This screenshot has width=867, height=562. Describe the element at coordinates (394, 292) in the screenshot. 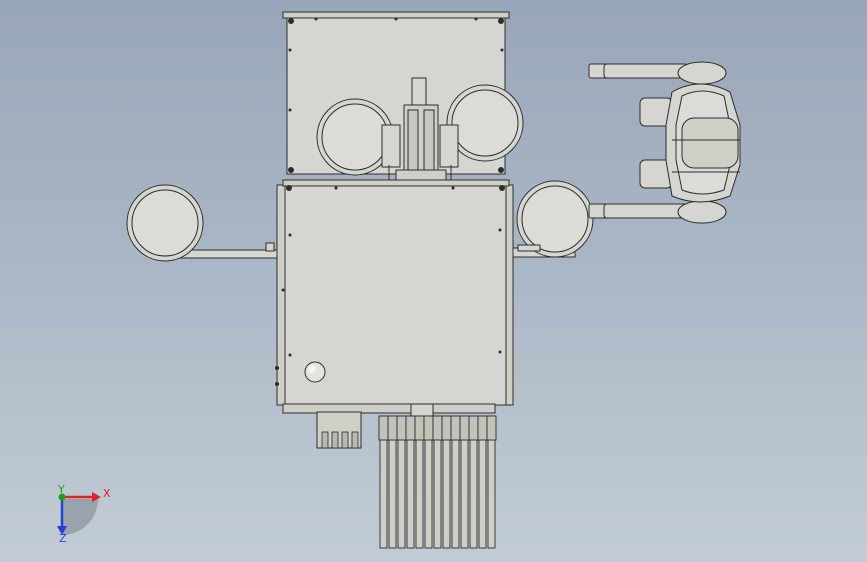

I see `lower-panel` at that location.